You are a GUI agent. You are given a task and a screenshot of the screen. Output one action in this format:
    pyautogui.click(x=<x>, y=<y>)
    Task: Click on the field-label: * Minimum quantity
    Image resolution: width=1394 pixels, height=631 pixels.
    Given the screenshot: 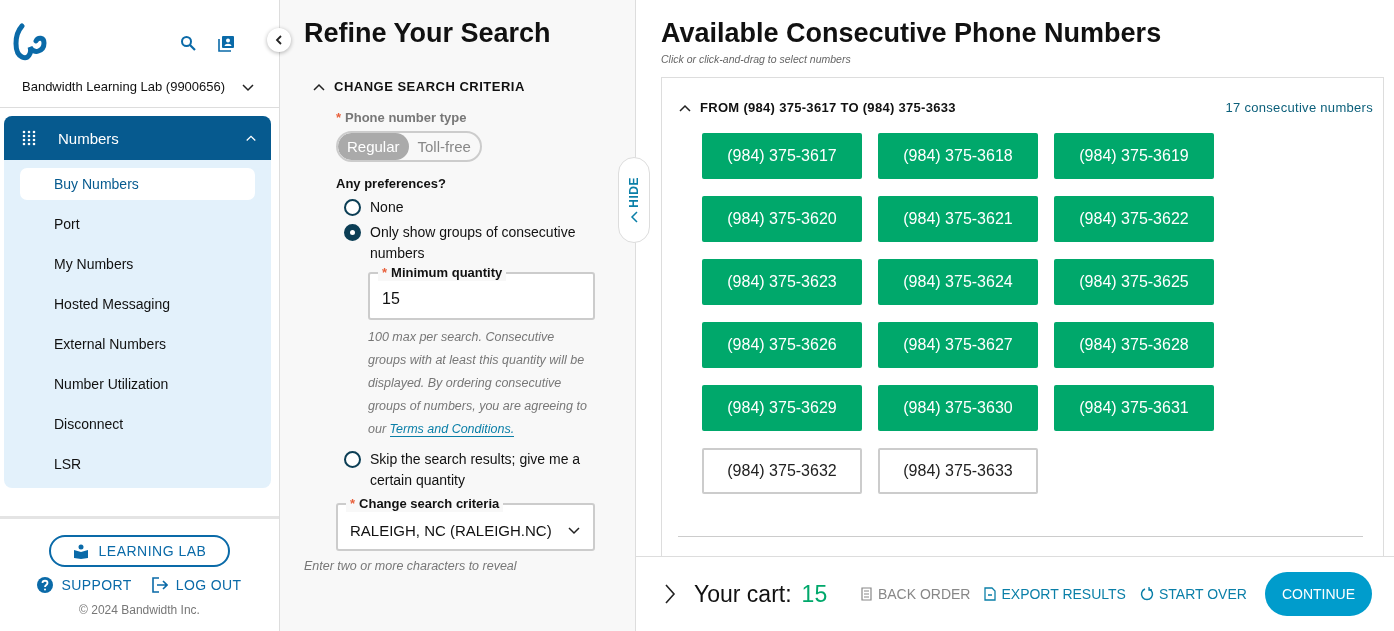 What is the action you would take?
    pyautogui.click(x=442, y=273)
    